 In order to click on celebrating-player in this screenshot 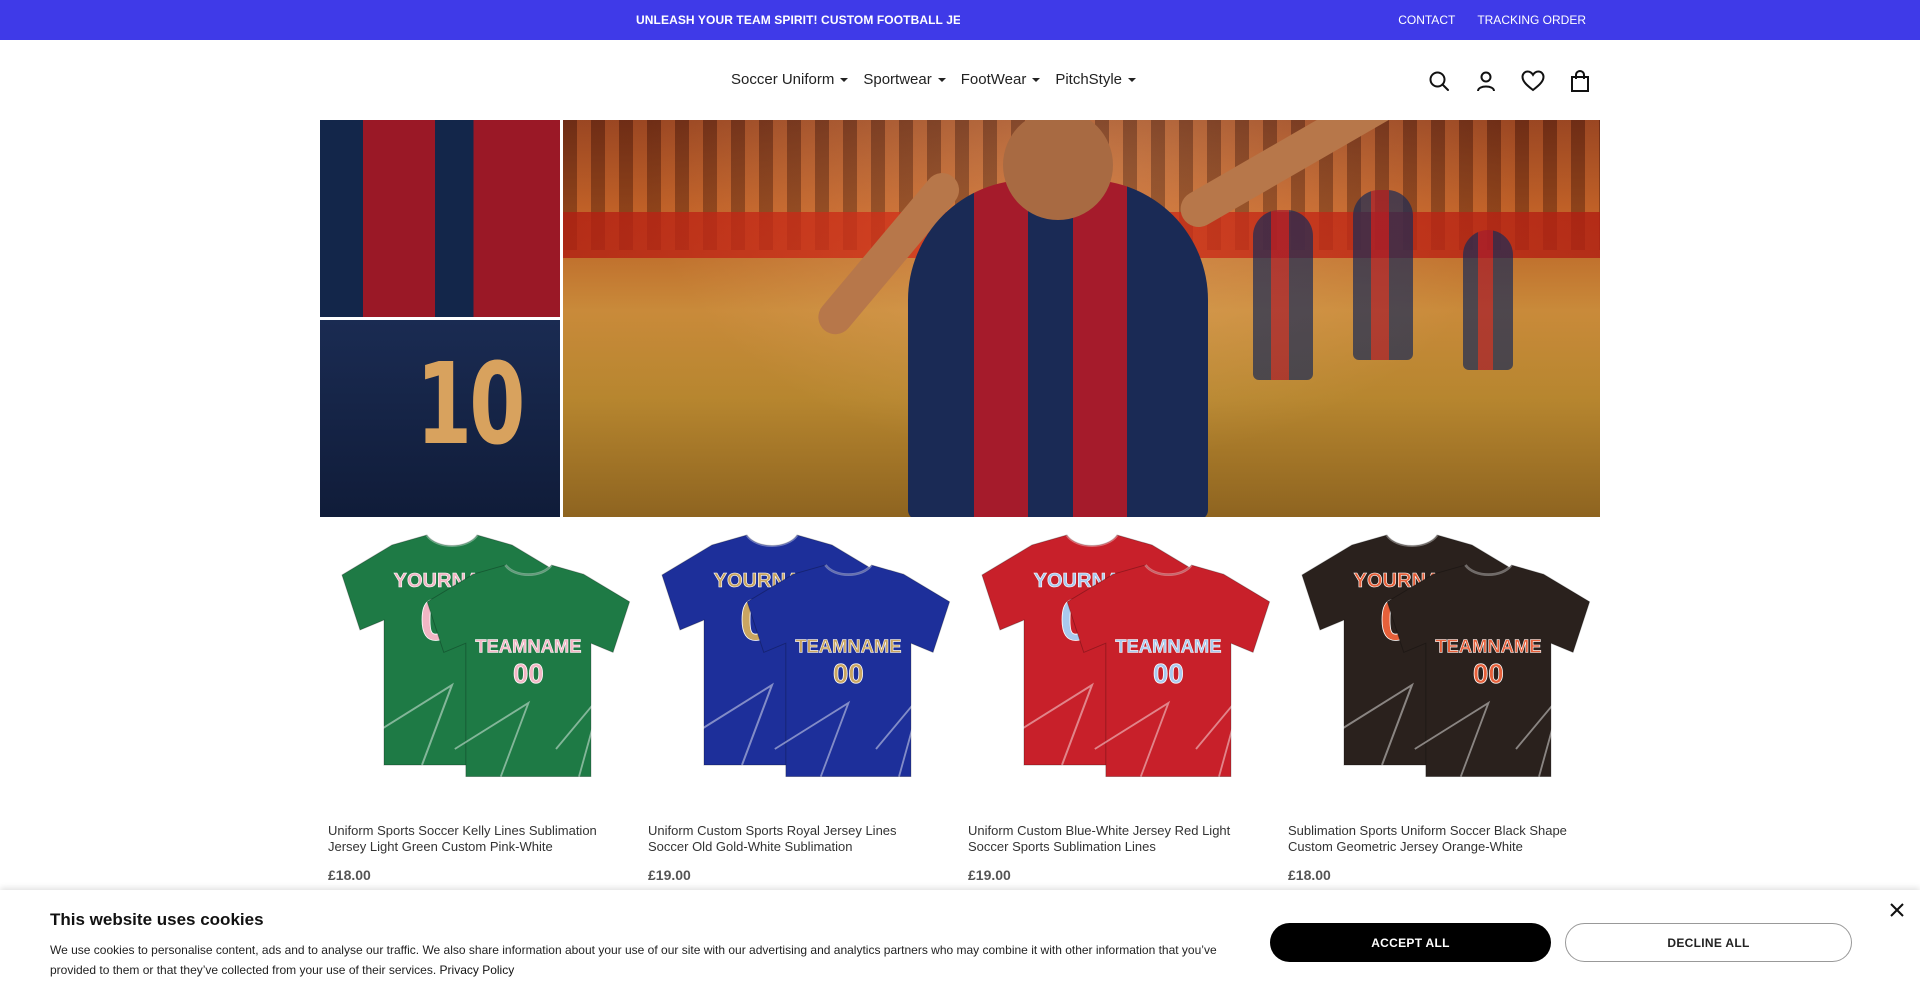, I will do `click(1058, 348)`.